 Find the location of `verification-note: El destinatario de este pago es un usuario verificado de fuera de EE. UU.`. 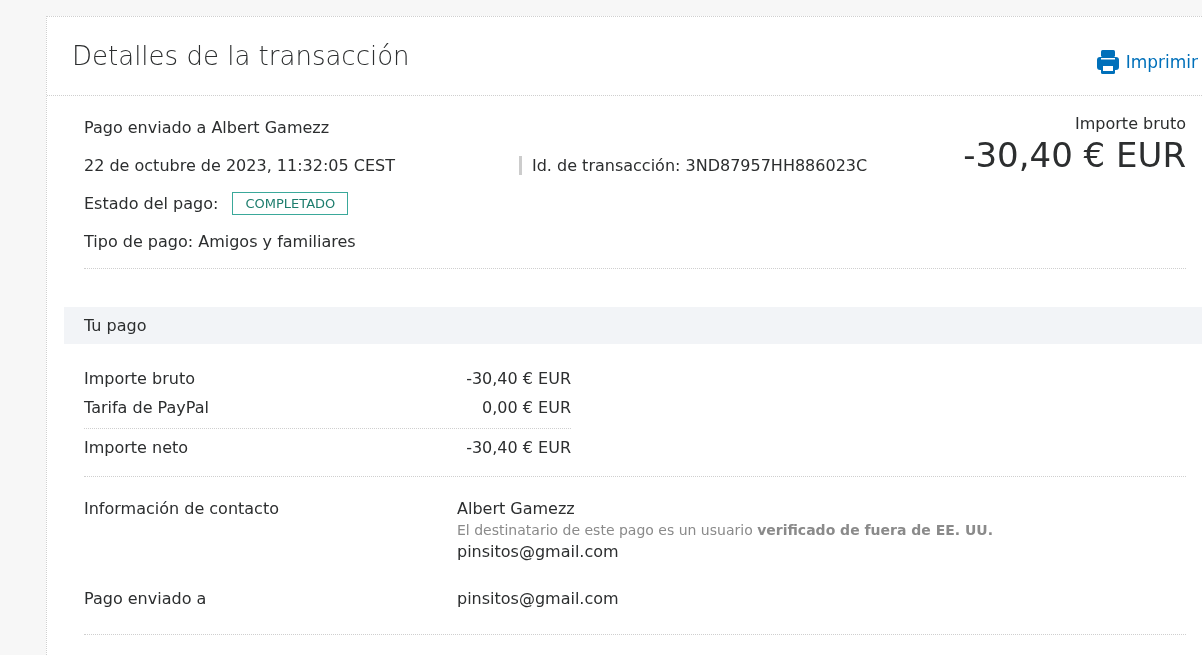

verification-note: El destinatario de este pago es un usuario verificado de fuera de EE. UU. is located at coordinates (726, 530).